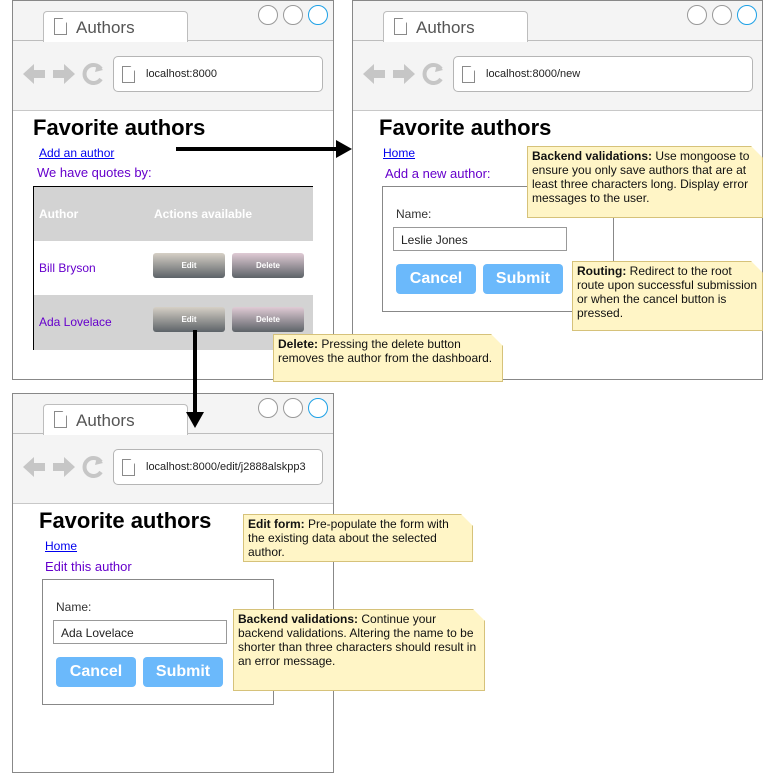  What do you see at coordinates (92, 214) in the screenshot?
I see `table-header-cell: Author` at bounding box center [92, 214].